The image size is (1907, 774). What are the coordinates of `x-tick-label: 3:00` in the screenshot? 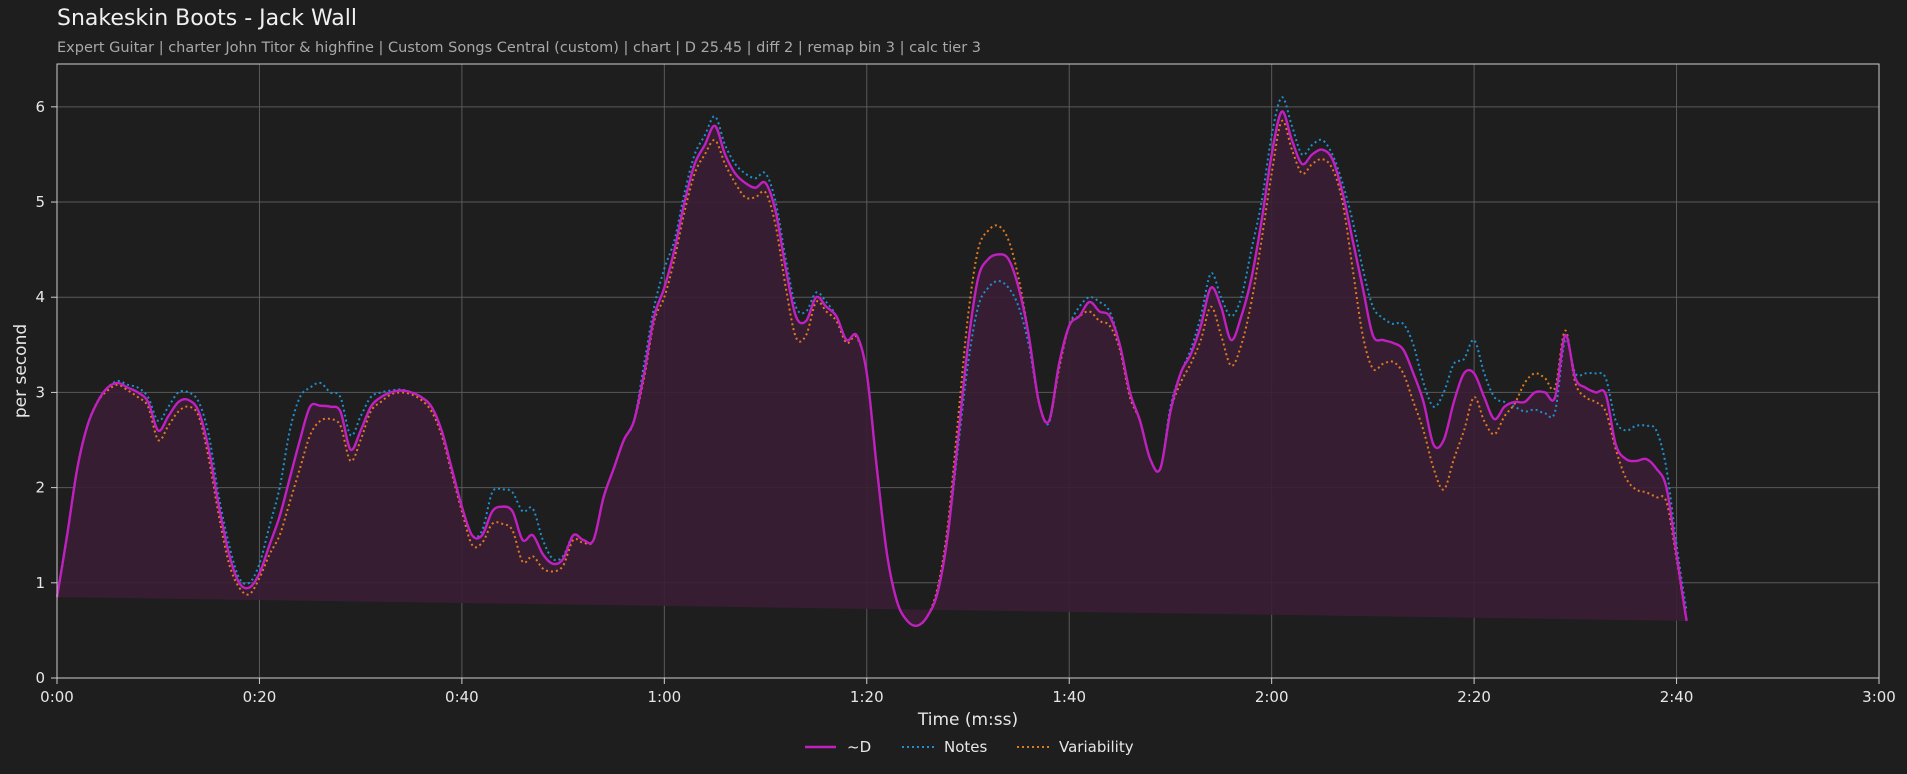 It's located at (1879, 697).